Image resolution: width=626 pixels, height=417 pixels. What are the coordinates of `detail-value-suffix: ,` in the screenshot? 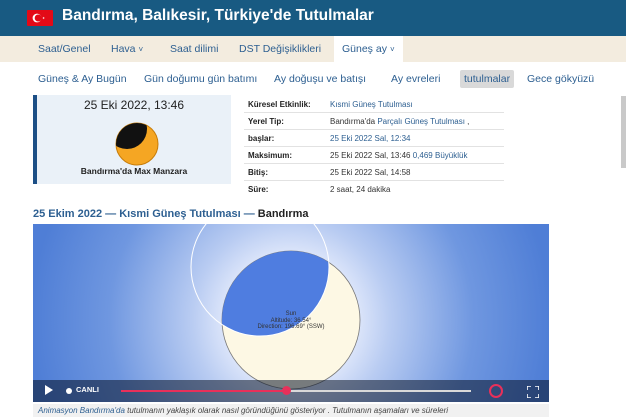 It's located at (467, 121).